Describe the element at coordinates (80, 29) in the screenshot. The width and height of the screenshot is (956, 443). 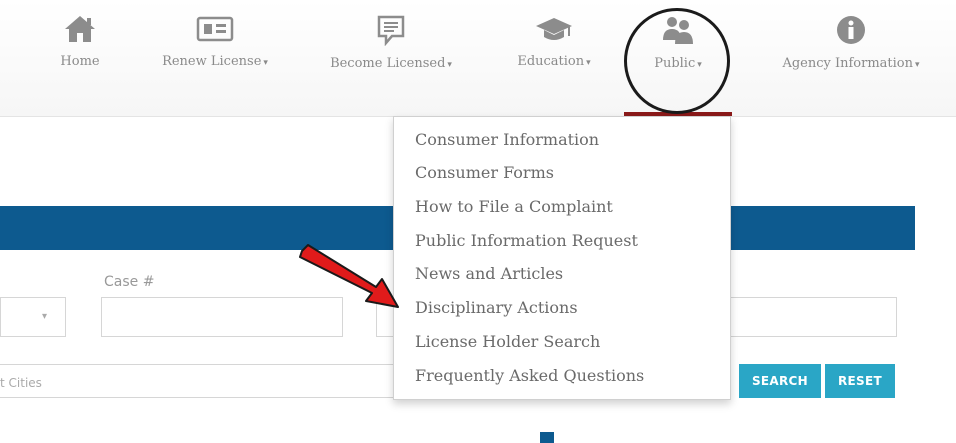
I see `home-icon` at that location.